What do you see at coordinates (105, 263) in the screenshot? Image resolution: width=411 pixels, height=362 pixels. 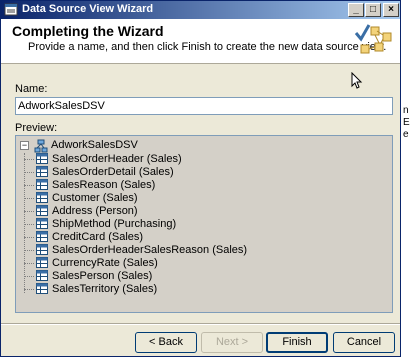 I see `tree-item-label: CurrencyRate (Sales)` at bounding box center [105, 263].